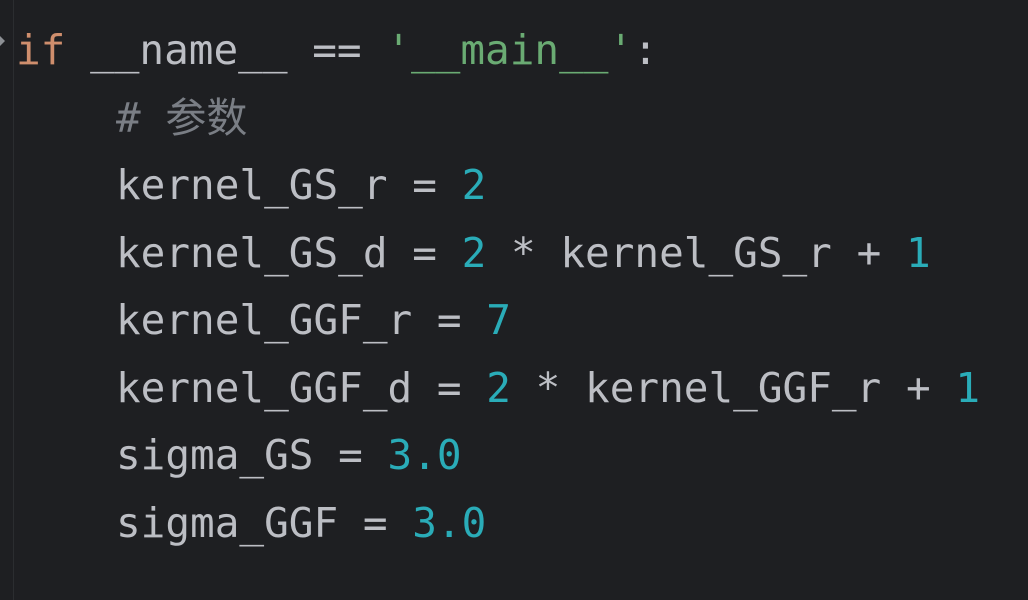 This screenshot has width=1028, height=600. What do you see at coordinates (206, 117) in the screenshot?
I see `comment-text: 参数` at bounding box center [206, 117].